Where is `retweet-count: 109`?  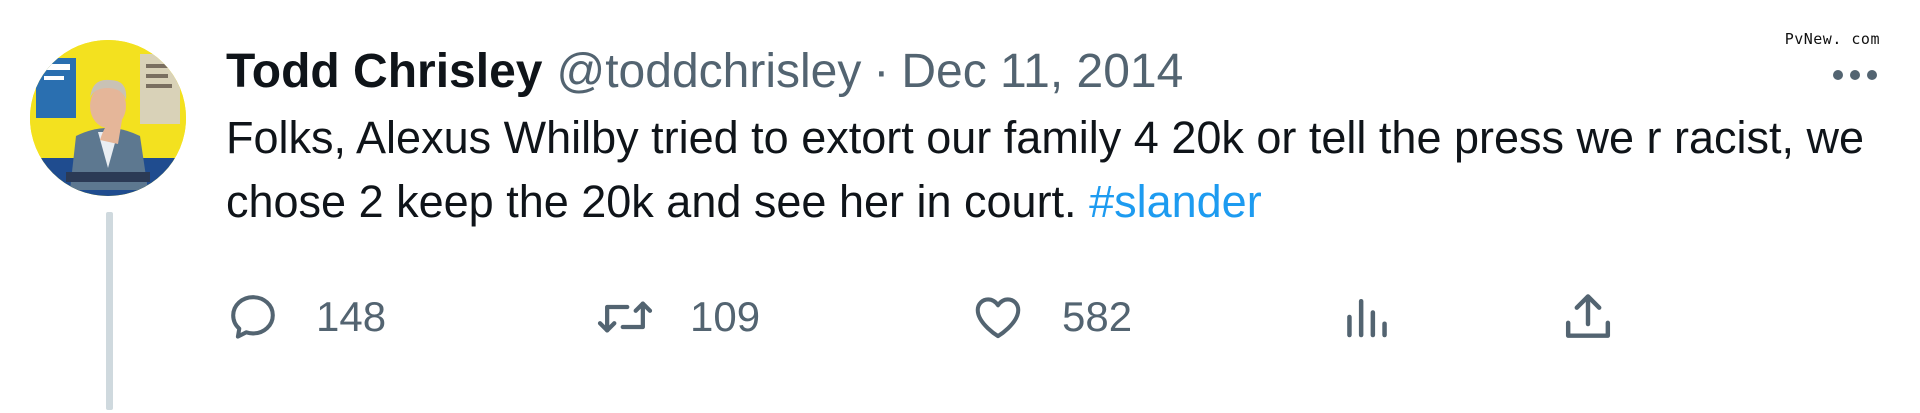
retweet-count: 109 is located at coordinates (725, 316).